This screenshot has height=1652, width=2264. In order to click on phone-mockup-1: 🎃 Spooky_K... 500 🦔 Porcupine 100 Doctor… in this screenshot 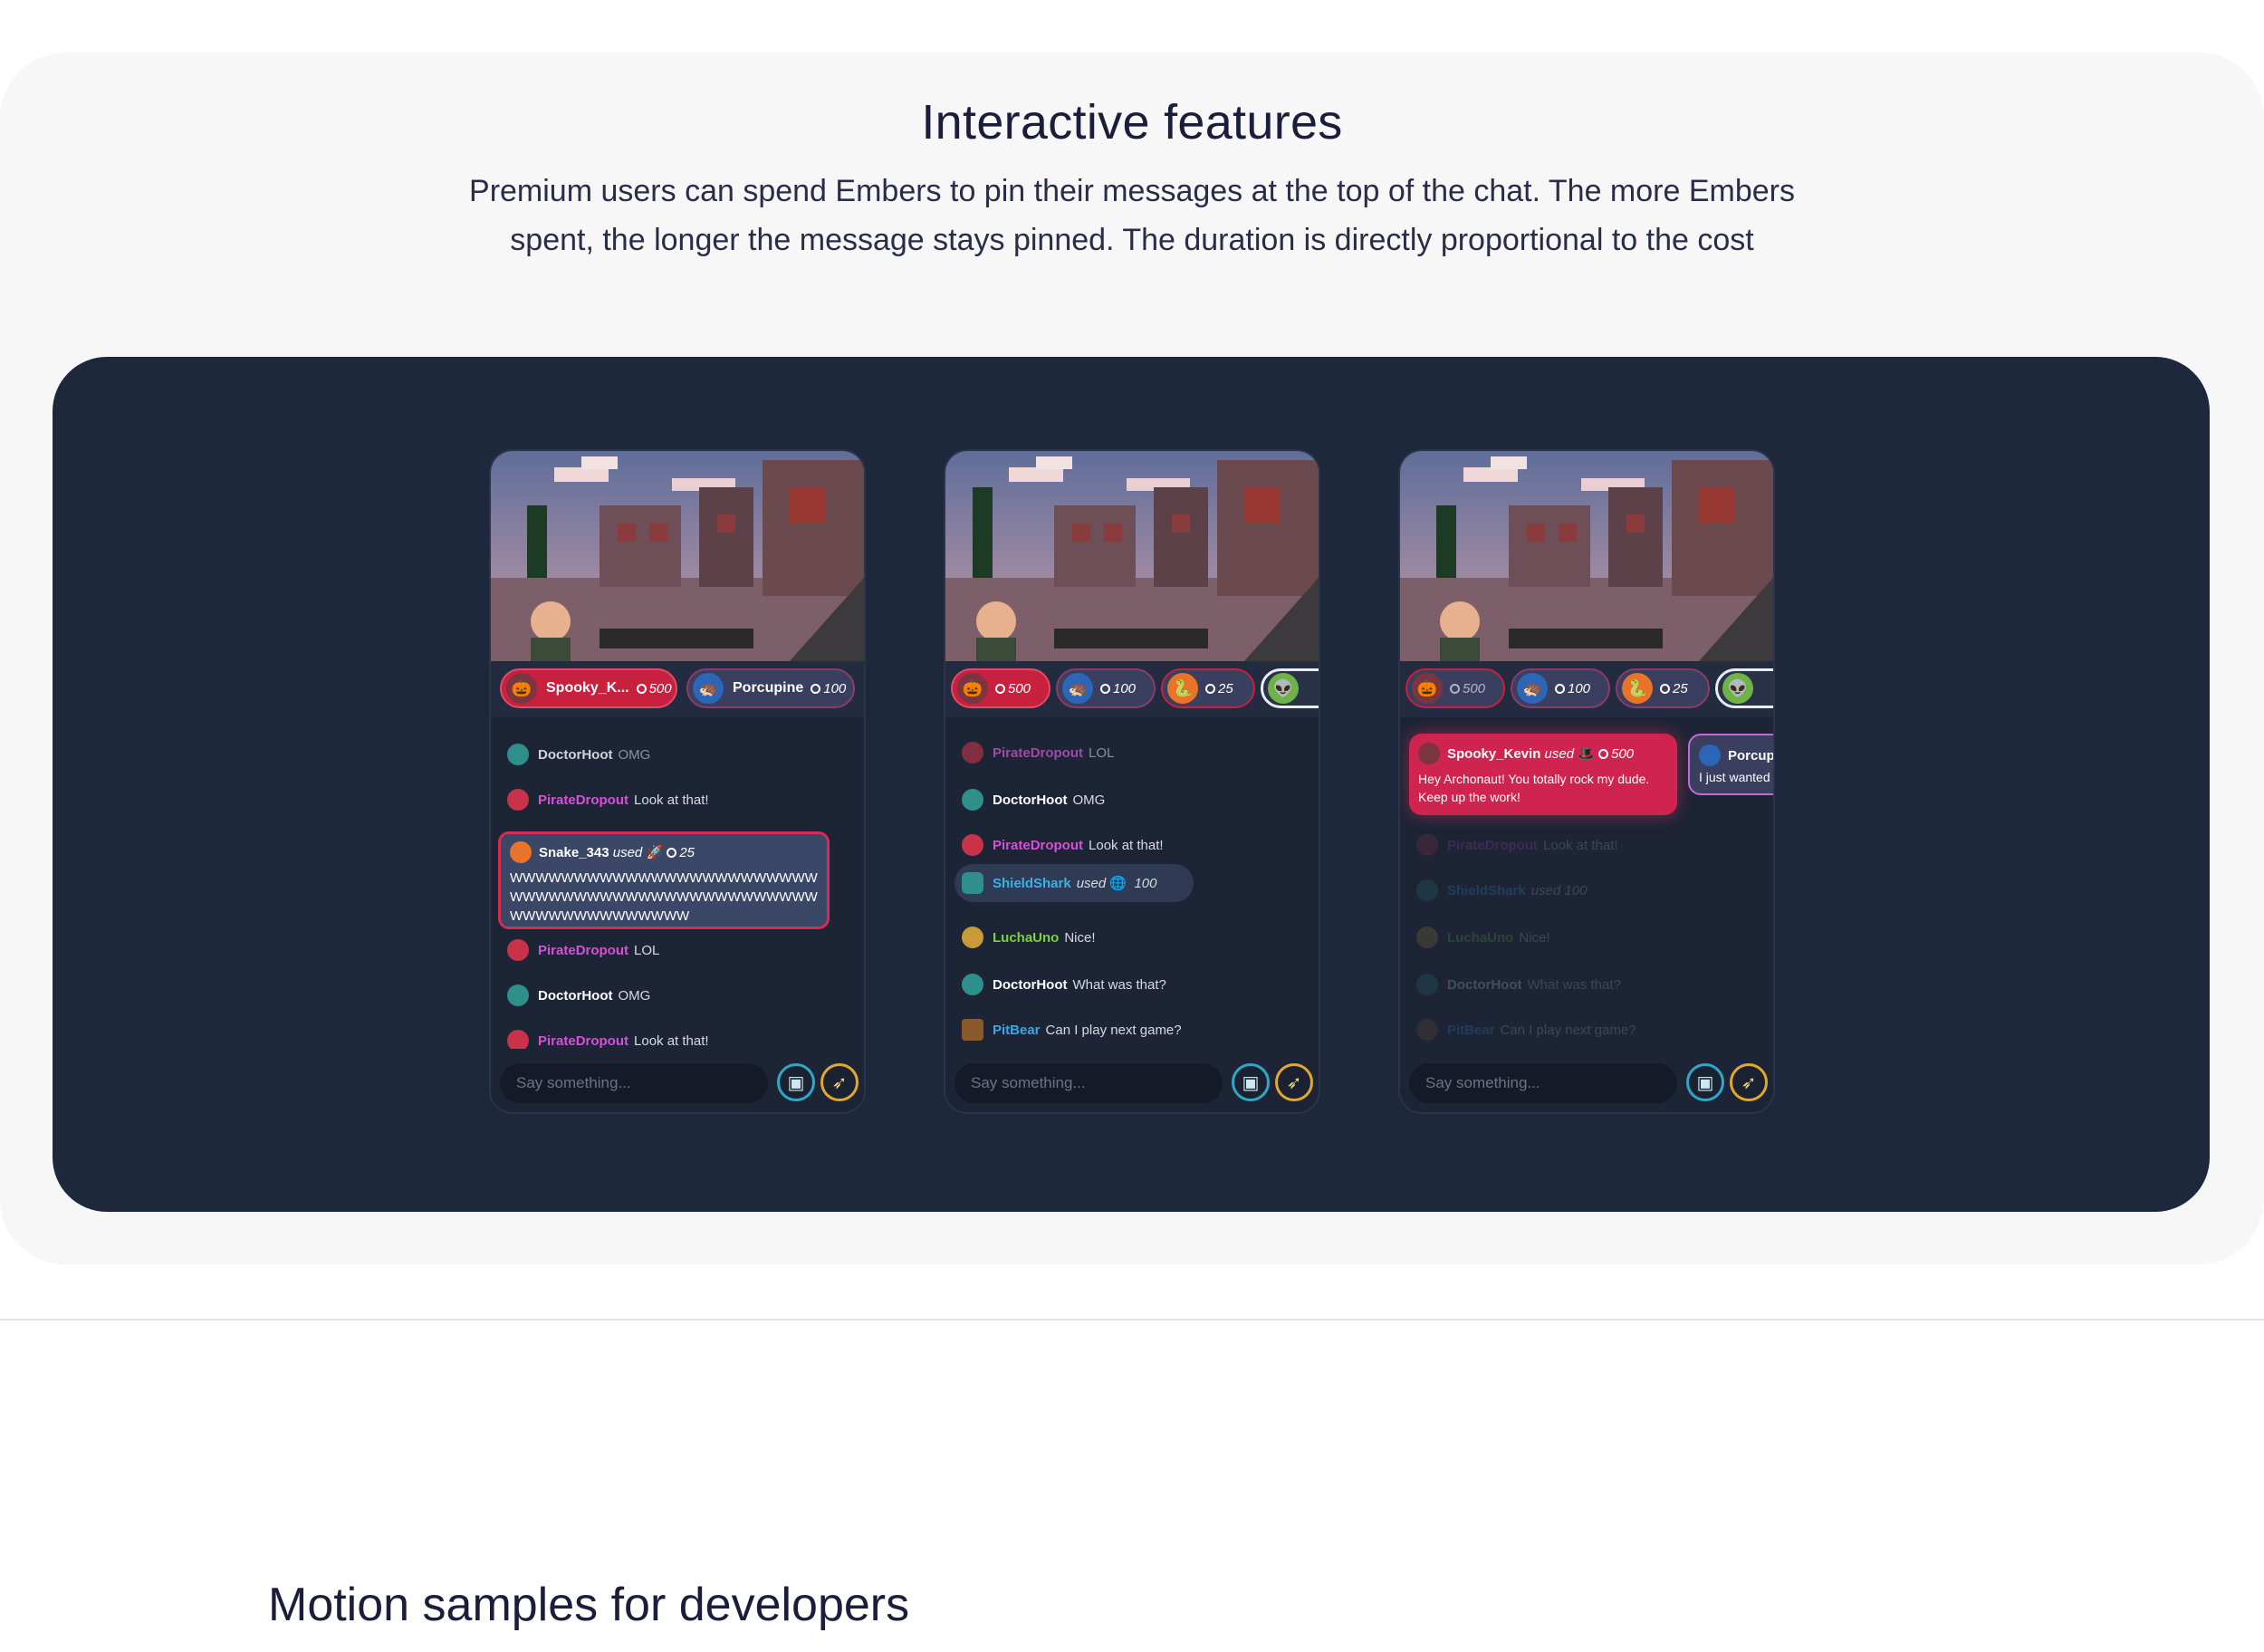, I will do `click(677, 781)`.